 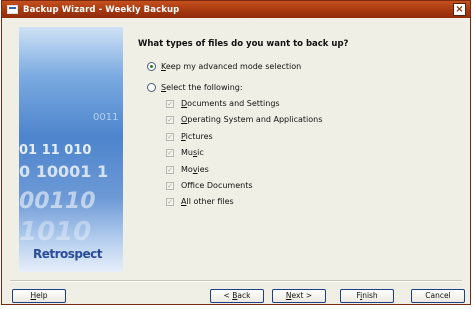 I want to click on finish-button: Finish, so click(x=367, y=296).